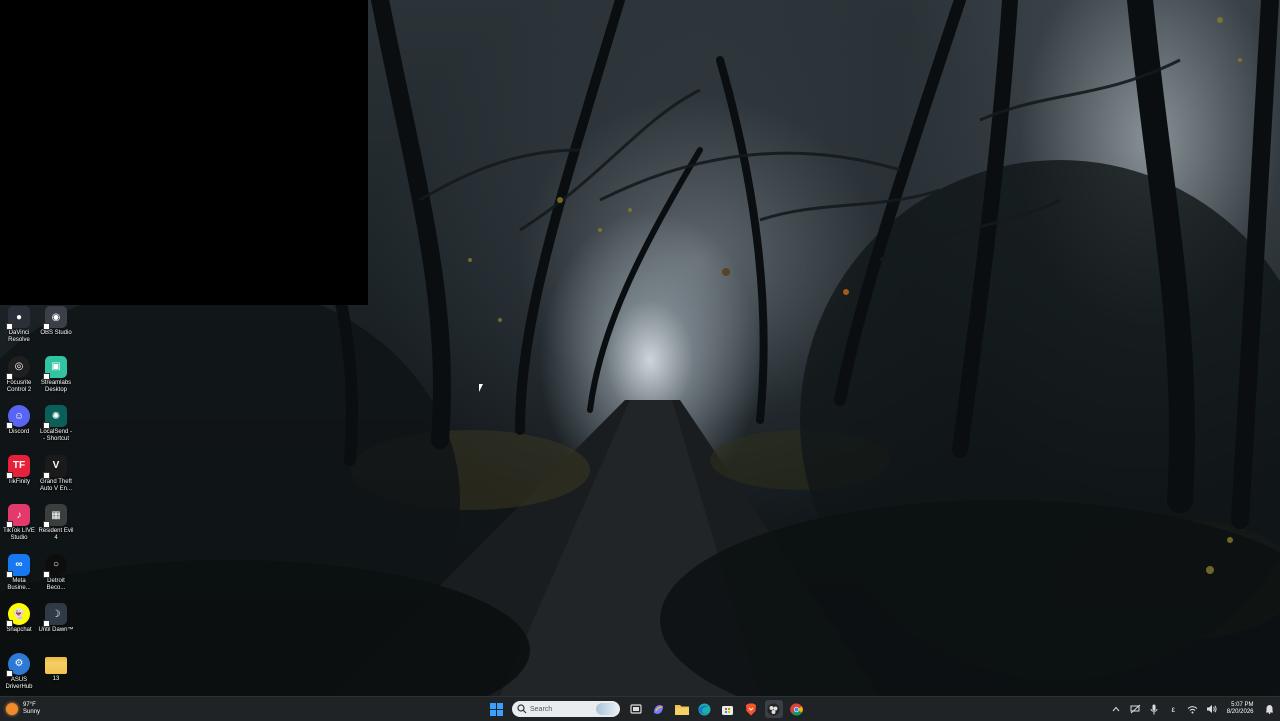 This screenshot has width=1280, height=721. I want to click on streamlabs-glyph: ▣, so click(56, 366).